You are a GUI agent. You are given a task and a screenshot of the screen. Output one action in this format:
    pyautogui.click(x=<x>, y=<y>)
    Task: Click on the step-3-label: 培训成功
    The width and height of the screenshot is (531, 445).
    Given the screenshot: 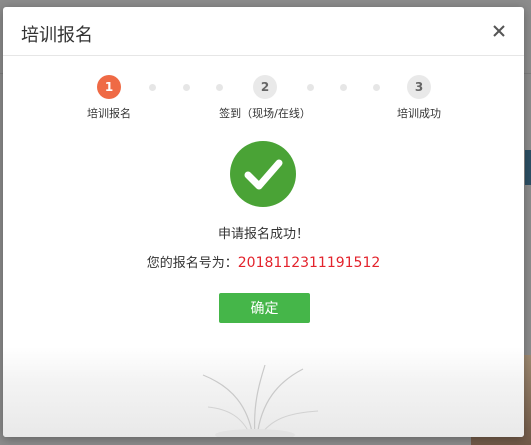 What is the action you would take?
    pyautogui.click(x=419, y=113)
    